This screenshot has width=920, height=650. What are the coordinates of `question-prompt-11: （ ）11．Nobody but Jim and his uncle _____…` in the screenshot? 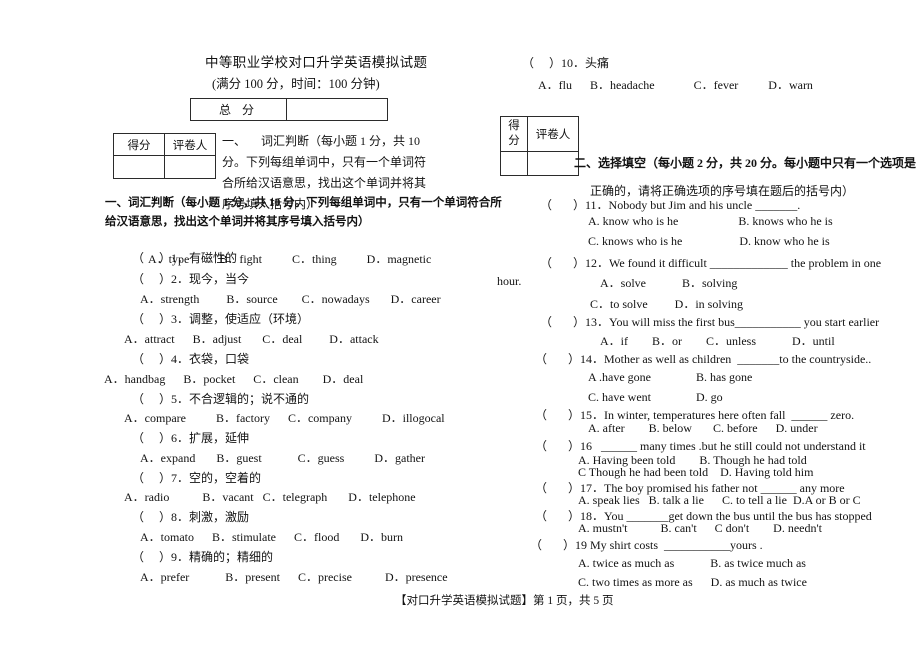 It's located at (670, 205).